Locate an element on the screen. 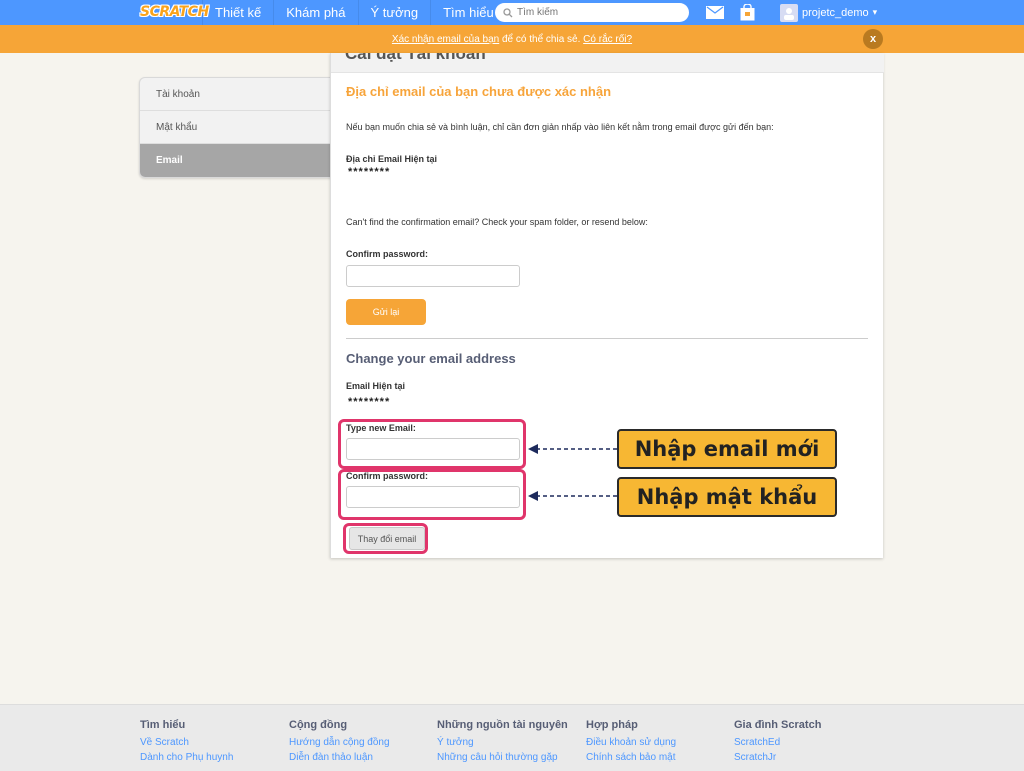 Image resolution: width=1024 pixels, height=771 pixels. panel-header: Cài đặt Tài khoản is located at coordinates (607, 63).